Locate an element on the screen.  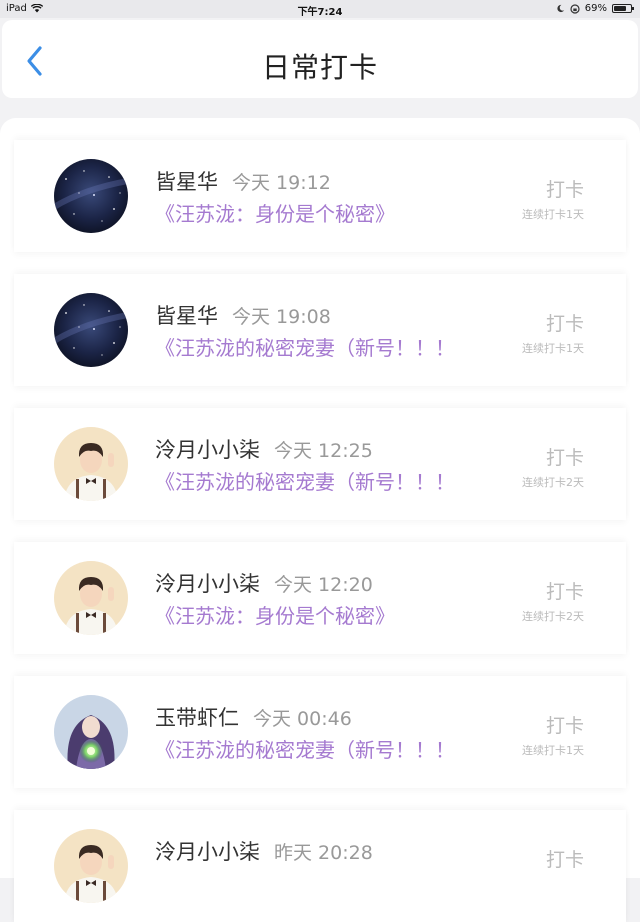
user-line: 泠月小小柒 今天 12:20 is located at coordinates (264, 583).